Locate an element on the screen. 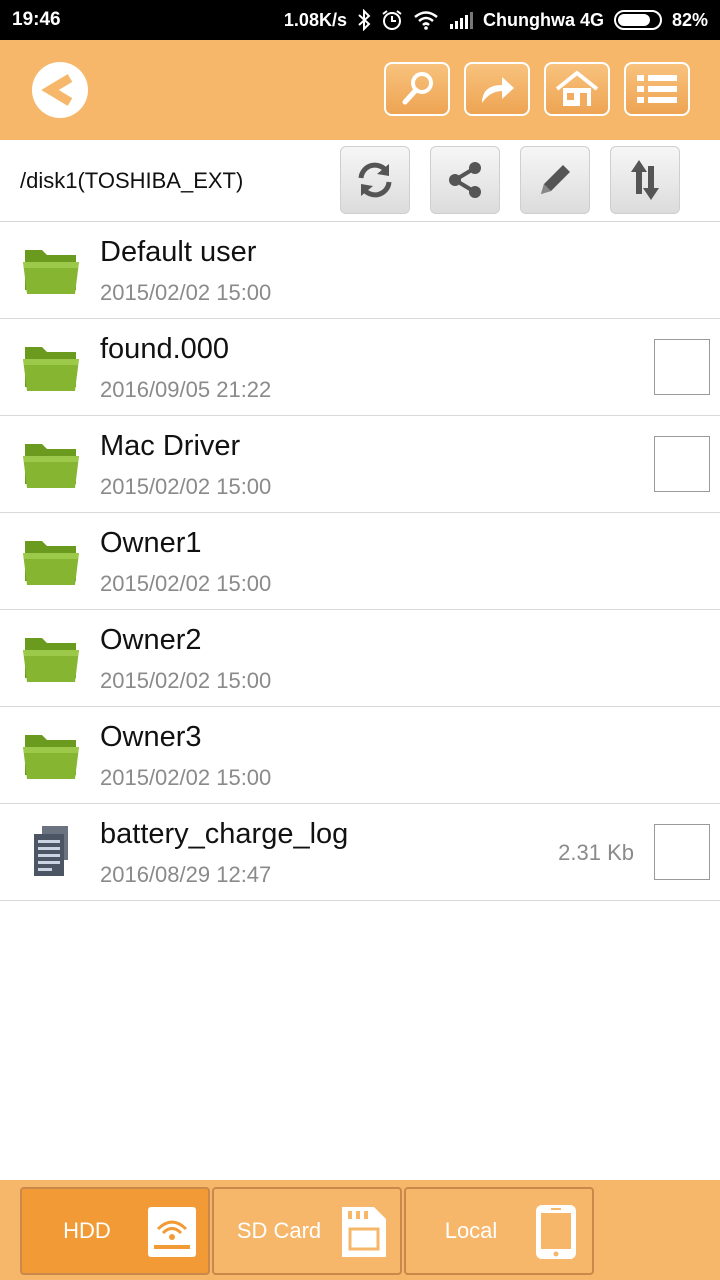  refresh-button is located at coordinates (375, 180).